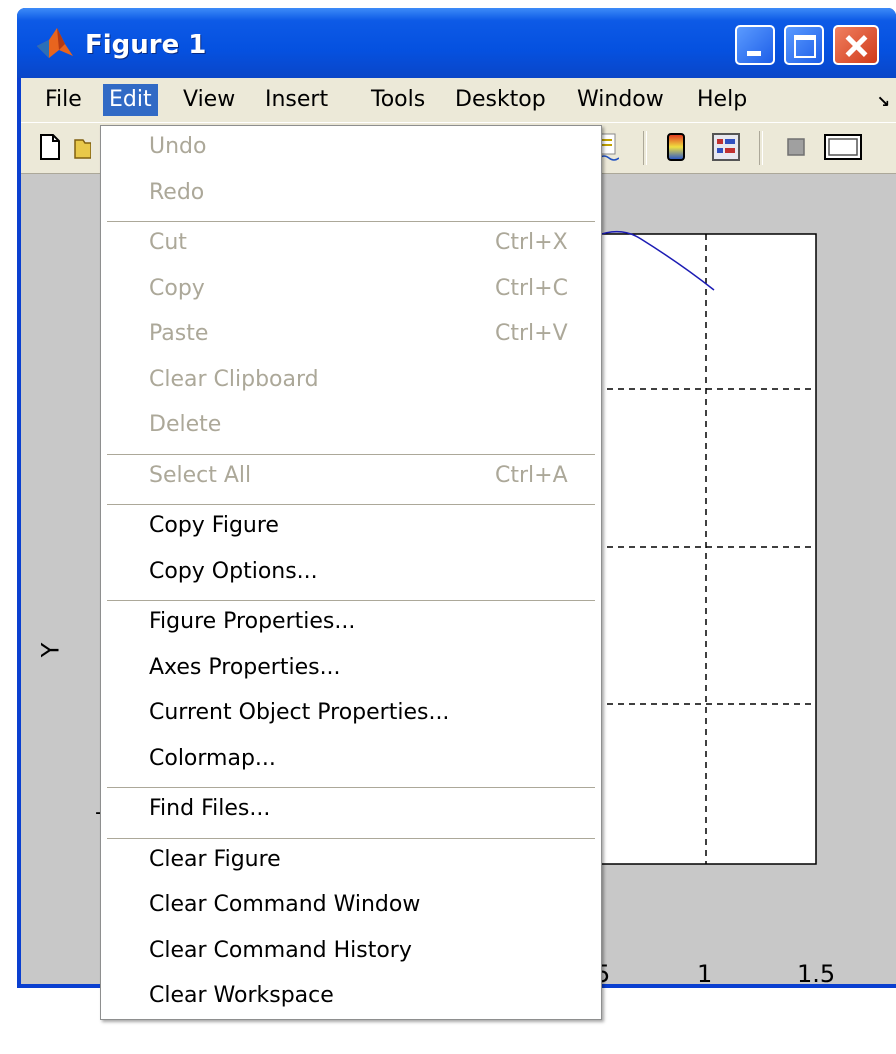 This screenshot has width=896, height=1054. I want to click on menu-overflow-icon: ↘, so click(883, 101).